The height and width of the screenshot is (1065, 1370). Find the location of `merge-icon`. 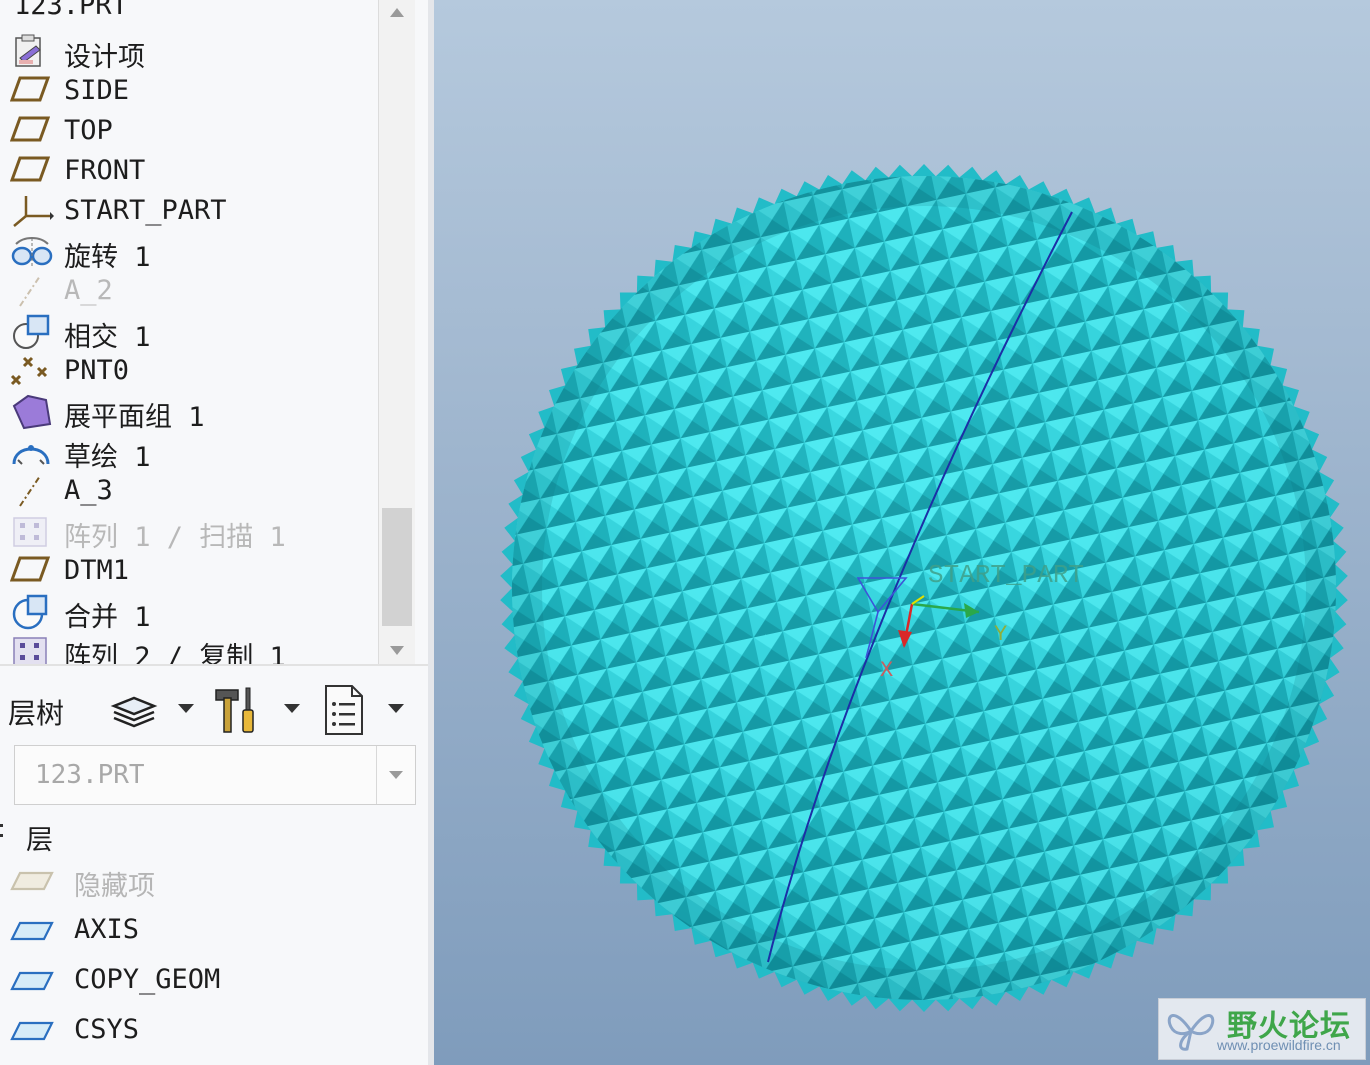

merge-icon is located at coordinates (30, 612).